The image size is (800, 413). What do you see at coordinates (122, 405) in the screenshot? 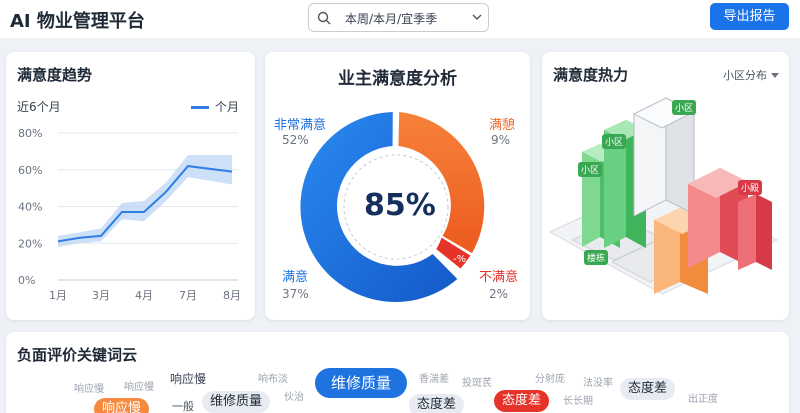
I see `keyword-pill: 响应慢` at bounding box center [122, 405].